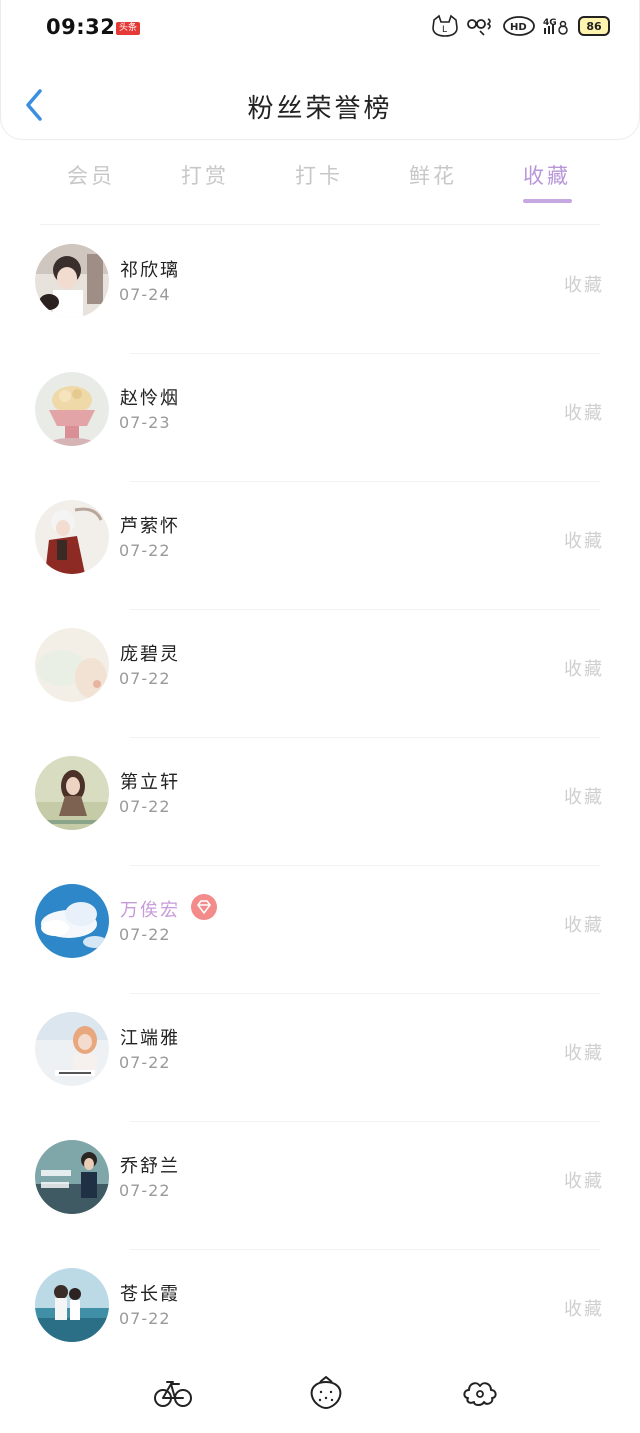 The image size is (640, 1433). What do you see at coordinates (81, 27) in the screenshot?
I see `status-time: 09:32` at bounding box center [81, 27].